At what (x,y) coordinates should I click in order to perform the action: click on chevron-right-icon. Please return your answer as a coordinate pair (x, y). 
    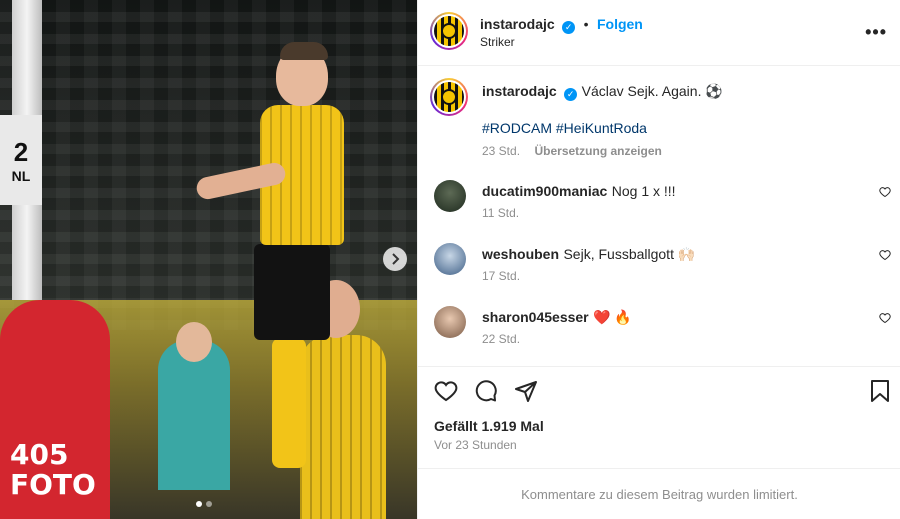
    Looking at the image, I should click on (395, 259).